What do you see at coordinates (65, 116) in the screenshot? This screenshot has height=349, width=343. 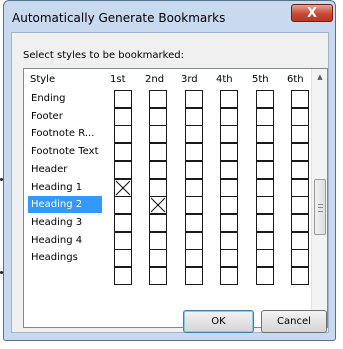 I see `style-row-label: Footer` at bounding box center [65, 116].